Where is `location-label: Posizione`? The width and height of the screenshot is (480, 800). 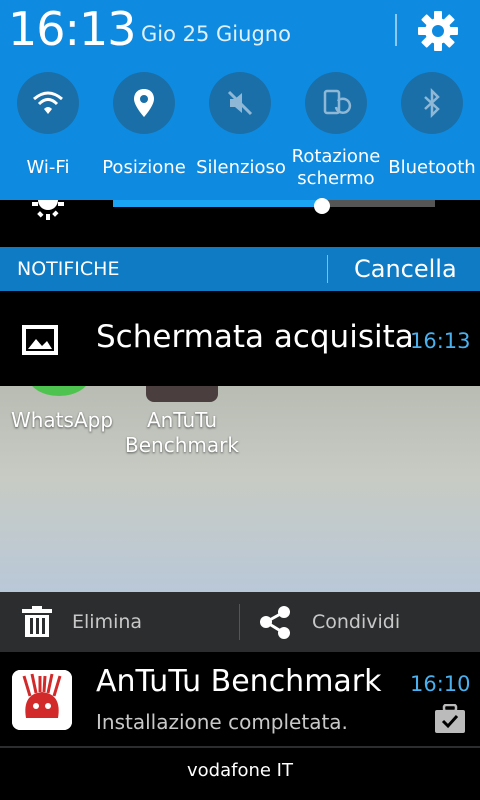 location-label: Posizione is located at coordinates (144, 167).